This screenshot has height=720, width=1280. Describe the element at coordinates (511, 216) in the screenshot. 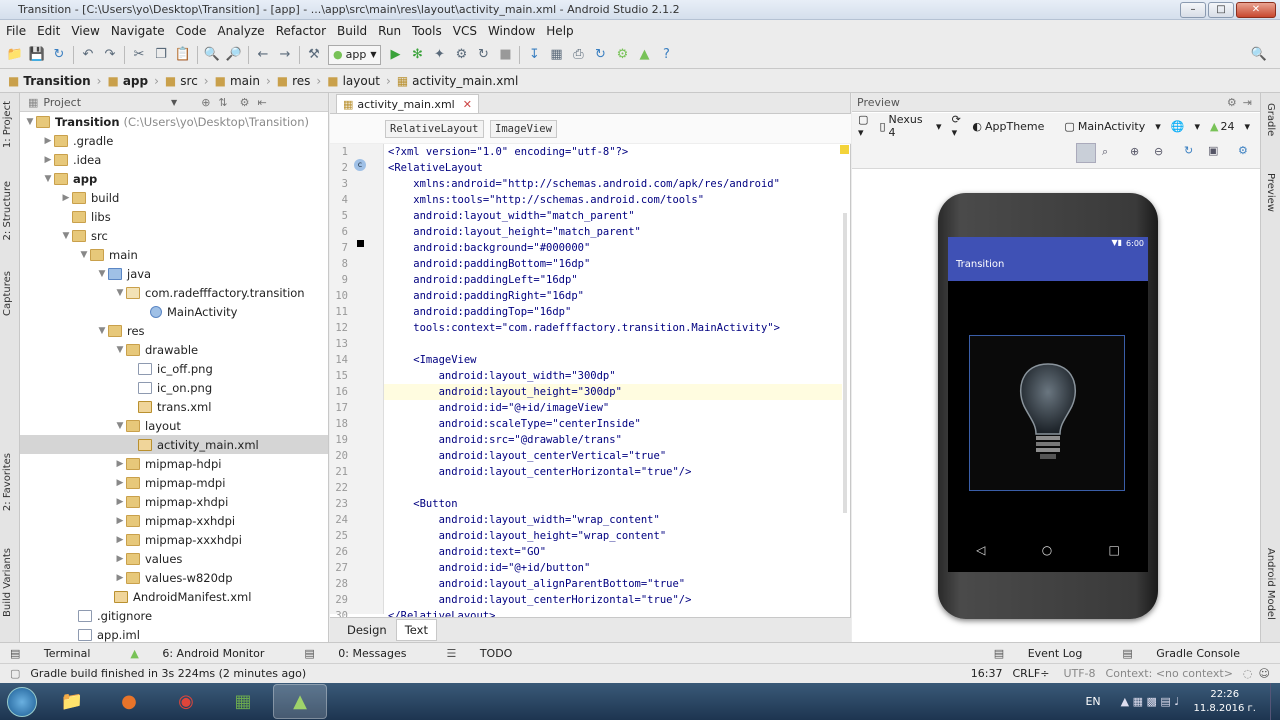

I see `code-line: android:layout_width="match_parent"` at that location.